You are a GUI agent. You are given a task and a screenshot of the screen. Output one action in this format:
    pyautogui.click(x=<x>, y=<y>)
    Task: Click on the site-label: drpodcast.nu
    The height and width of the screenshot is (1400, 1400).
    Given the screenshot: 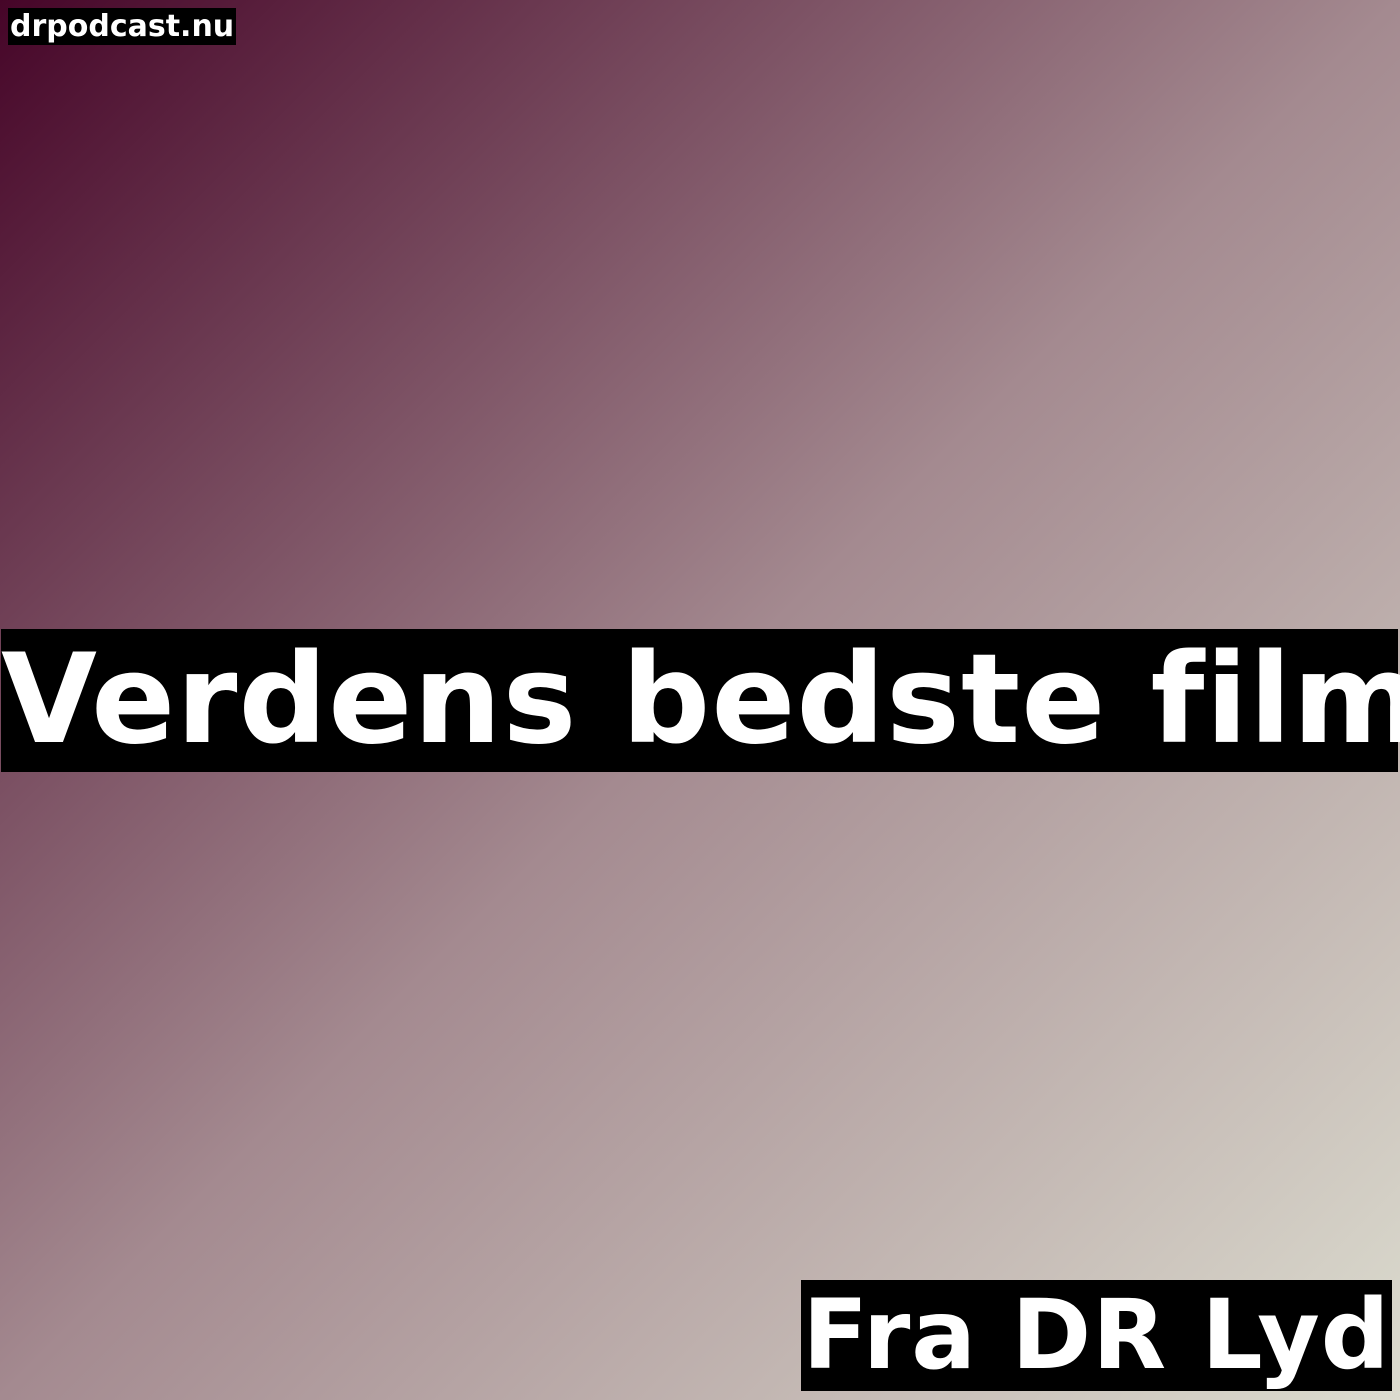 What is the action you would take?
    pyautogui.click(x=122, y=26)
    